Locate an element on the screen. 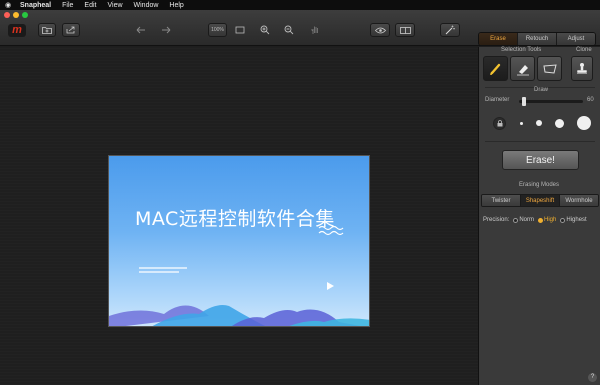 This screenshot has height=385, width=600. clone-stamp-icon is located at coordinates (582, 68).